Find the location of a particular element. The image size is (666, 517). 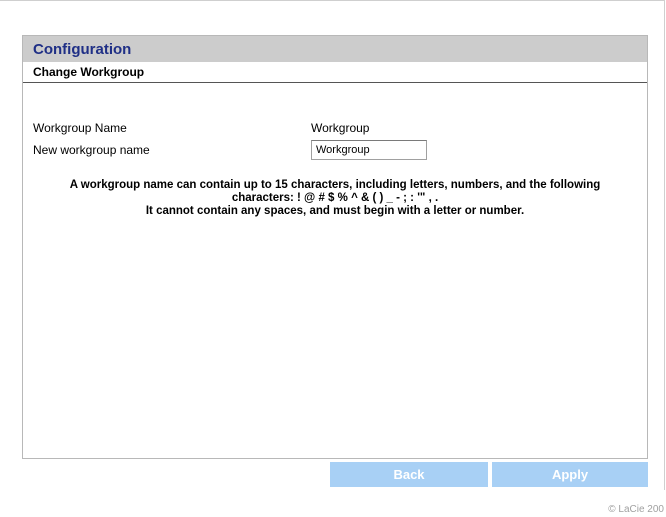

apply-button: Apply is located at coordinates (570, 474).